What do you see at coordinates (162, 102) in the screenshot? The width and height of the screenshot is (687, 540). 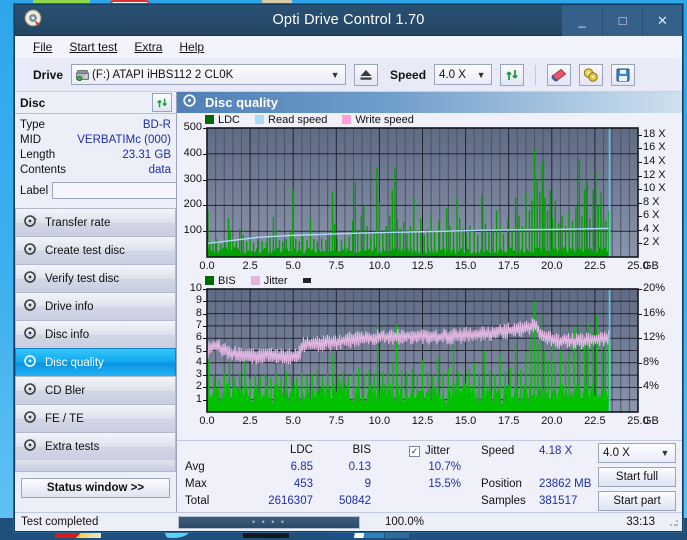 I see `disc-refresh-button` at bounding box center [162, 102].